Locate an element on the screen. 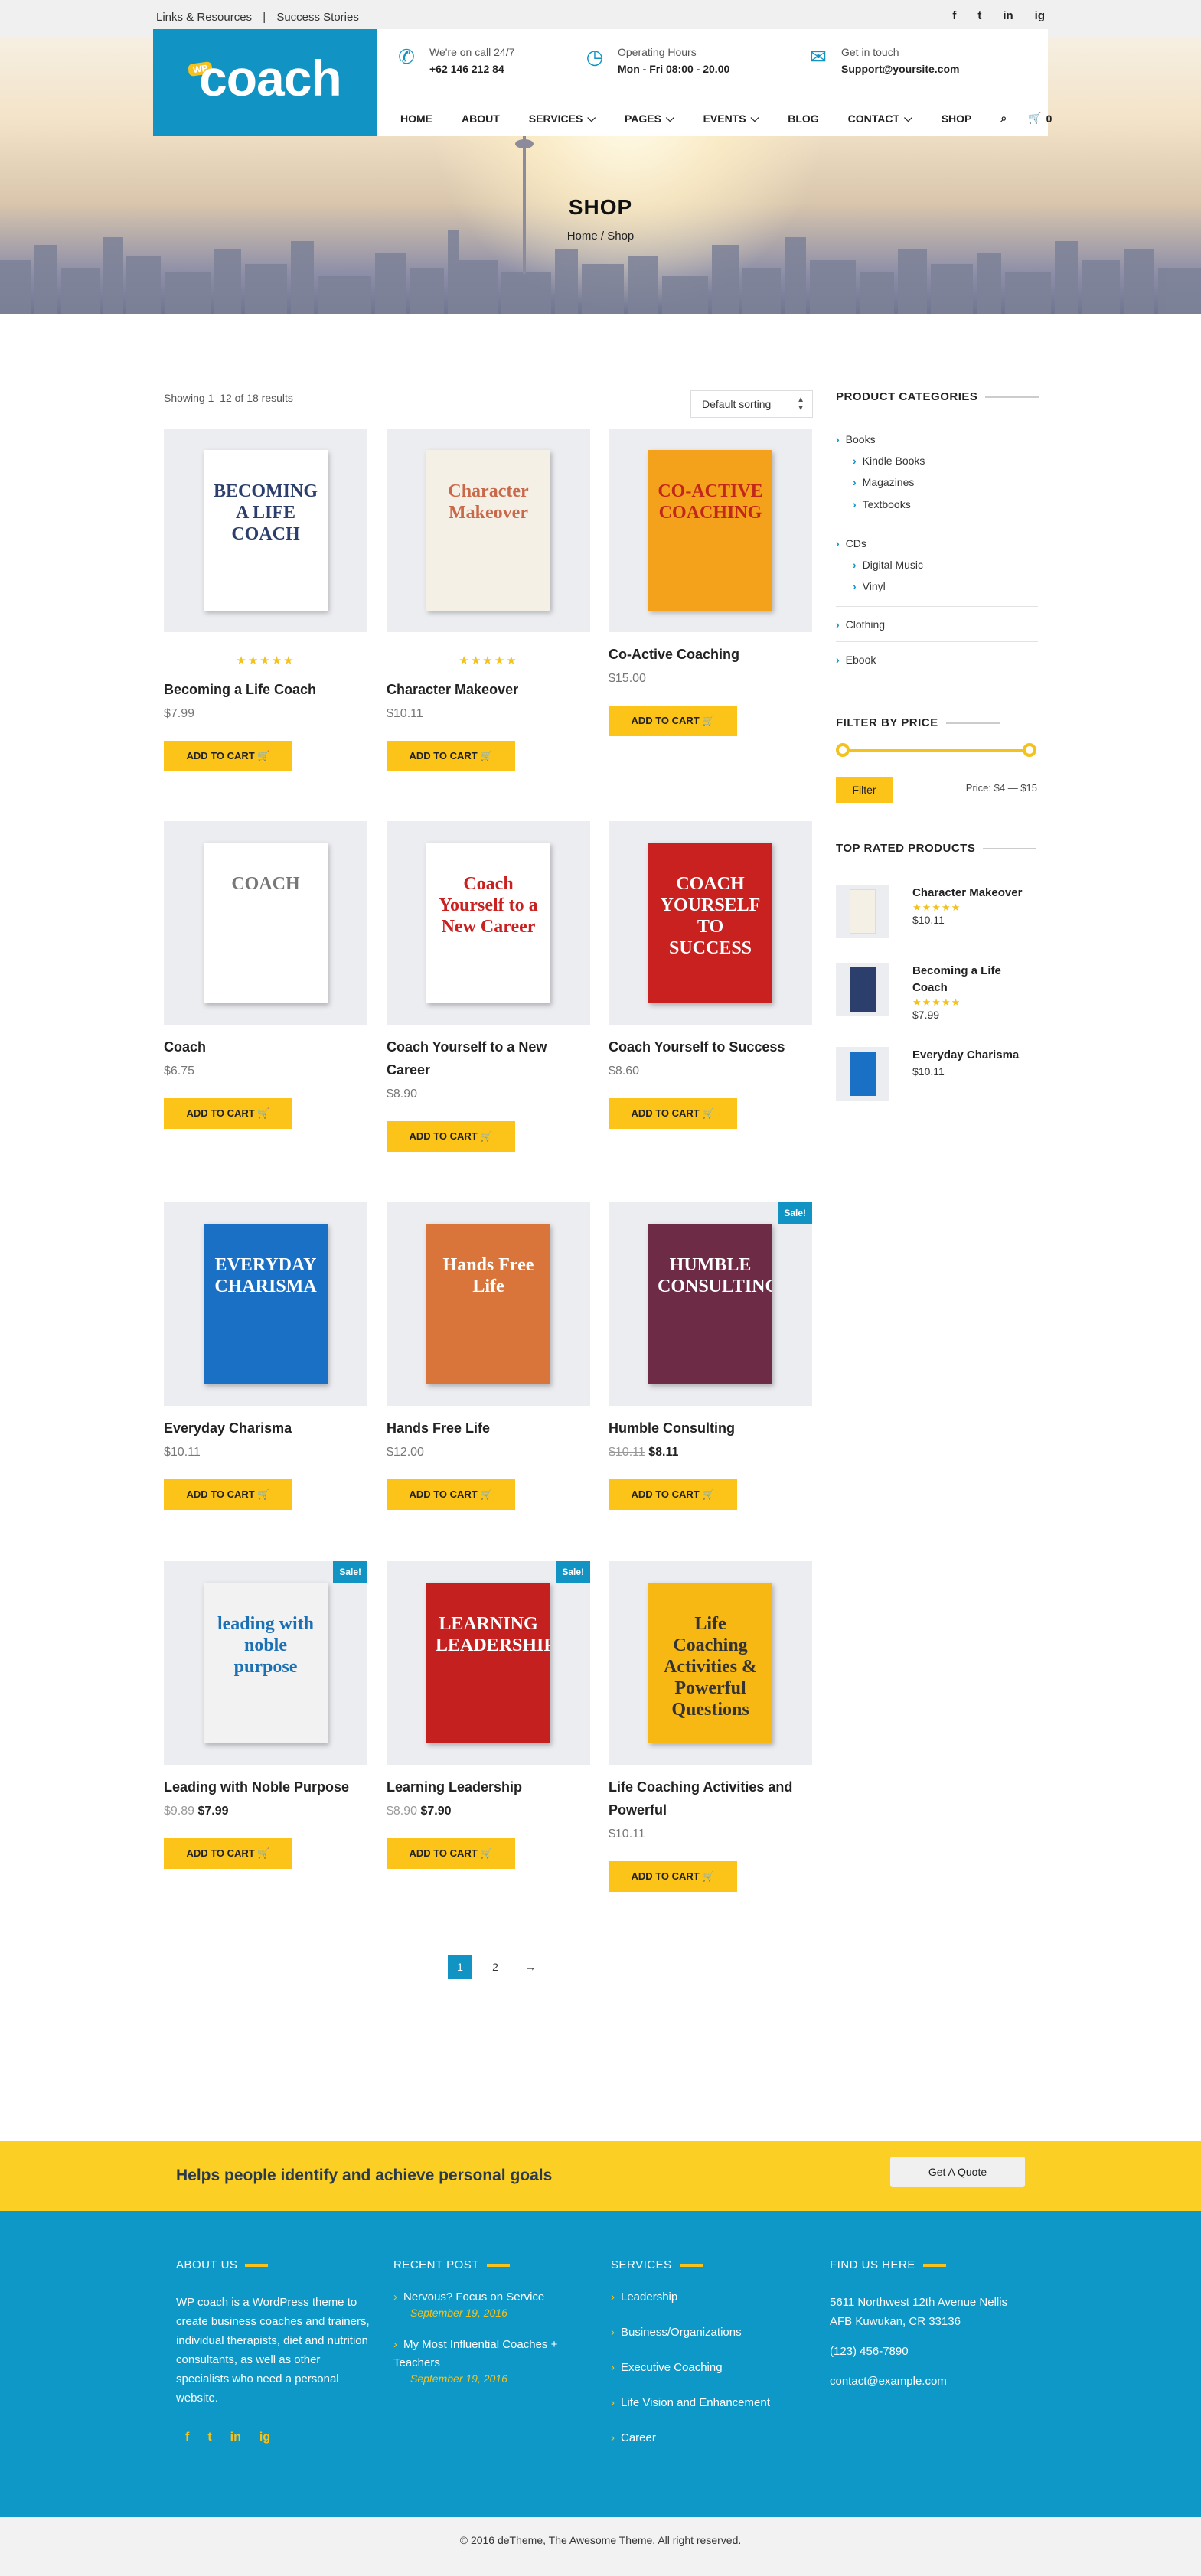  product-title: Character Makeover is located at coordinates (488, 690).